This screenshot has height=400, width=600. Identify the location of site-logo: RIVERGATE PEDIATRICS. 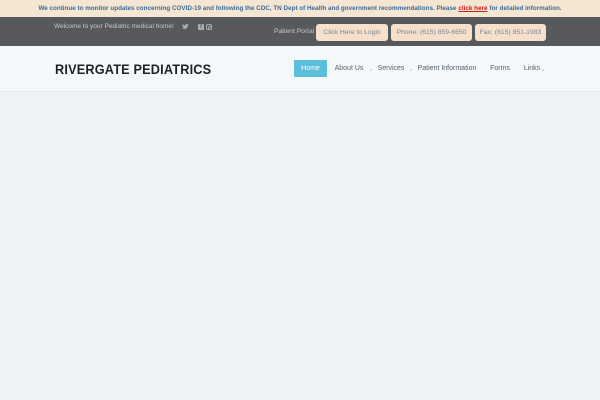
(133, 69).